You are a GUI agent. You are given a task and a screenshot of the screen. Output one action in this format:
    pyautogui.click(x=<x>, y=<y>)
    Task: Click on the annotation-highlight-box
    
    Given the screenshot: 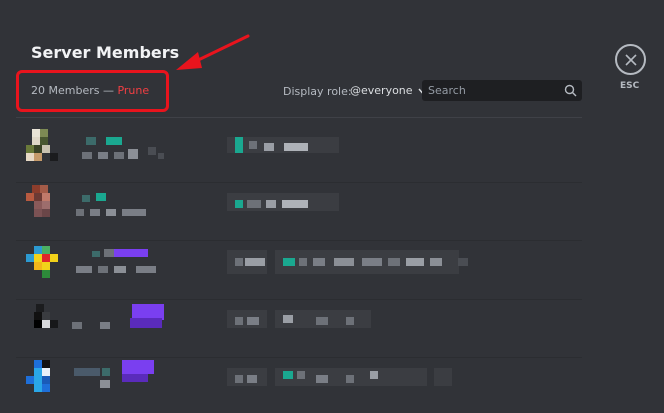 What is the action you would take?
    pyautogui.click(x=92, y=91)
    